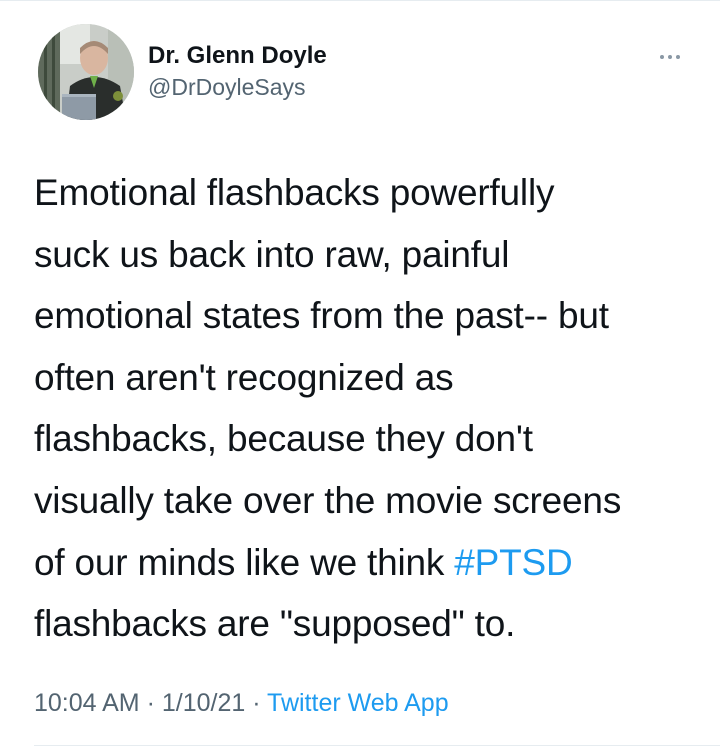  I want to click on hashtag-link-ptsd: #PTSD, so click(513, 562).